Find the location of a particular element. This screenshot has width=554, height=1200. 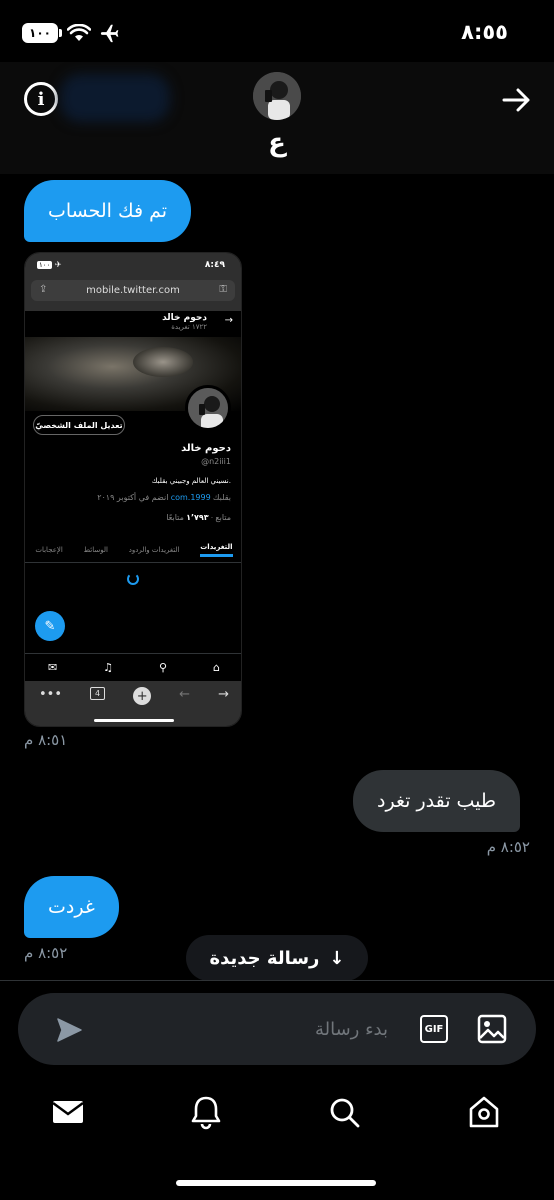

message-bubble-outgoing: طيب تقدر تغرد is located at coordinates (437, 801).